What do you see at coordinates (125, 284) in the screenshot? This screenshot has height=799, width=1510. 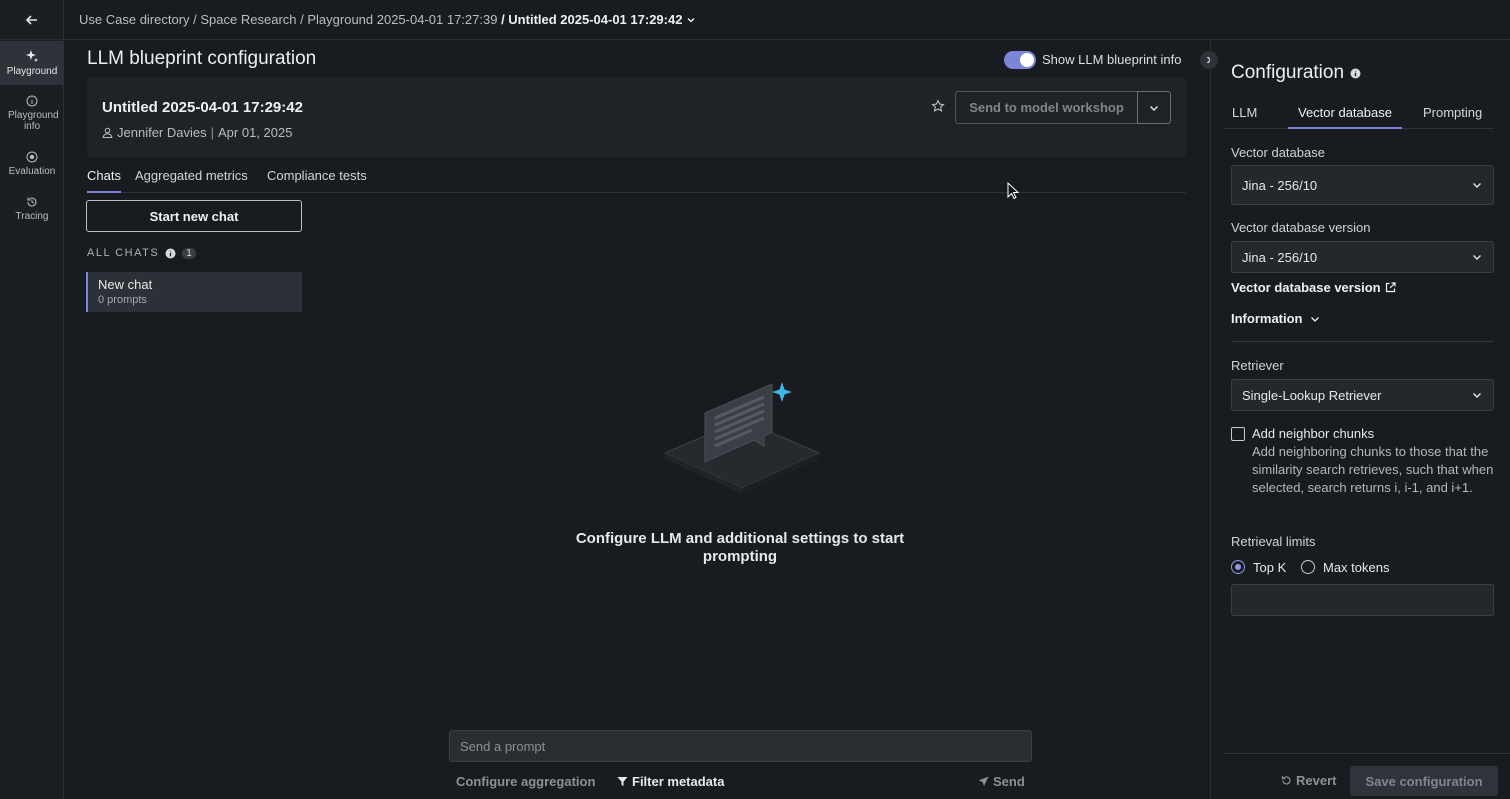 I see `chat-name: New chat` at bounding box center [125, 284].